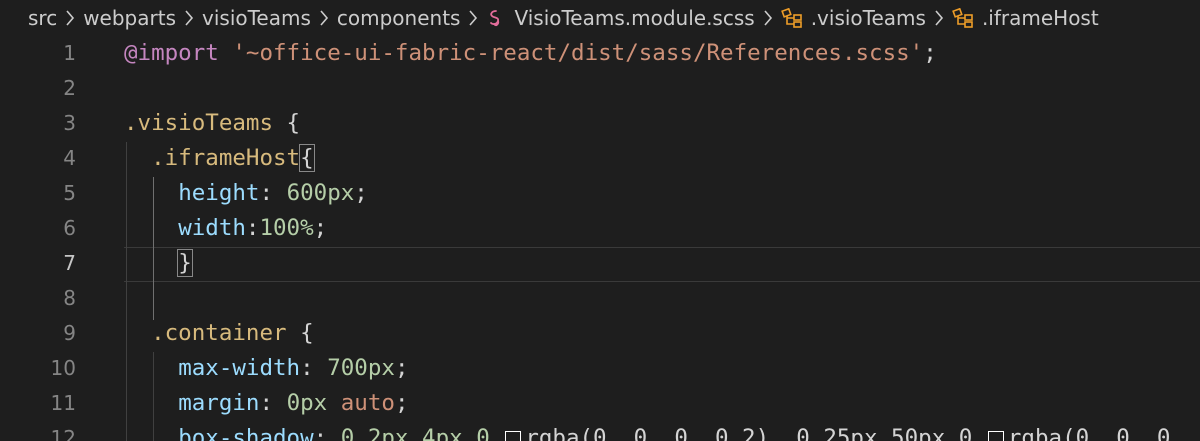 The height and width of the screenshot is (441, 1200). Describe the element at coordinates (69, 53) in the screenshot. I see `line-number: 1` at that location.